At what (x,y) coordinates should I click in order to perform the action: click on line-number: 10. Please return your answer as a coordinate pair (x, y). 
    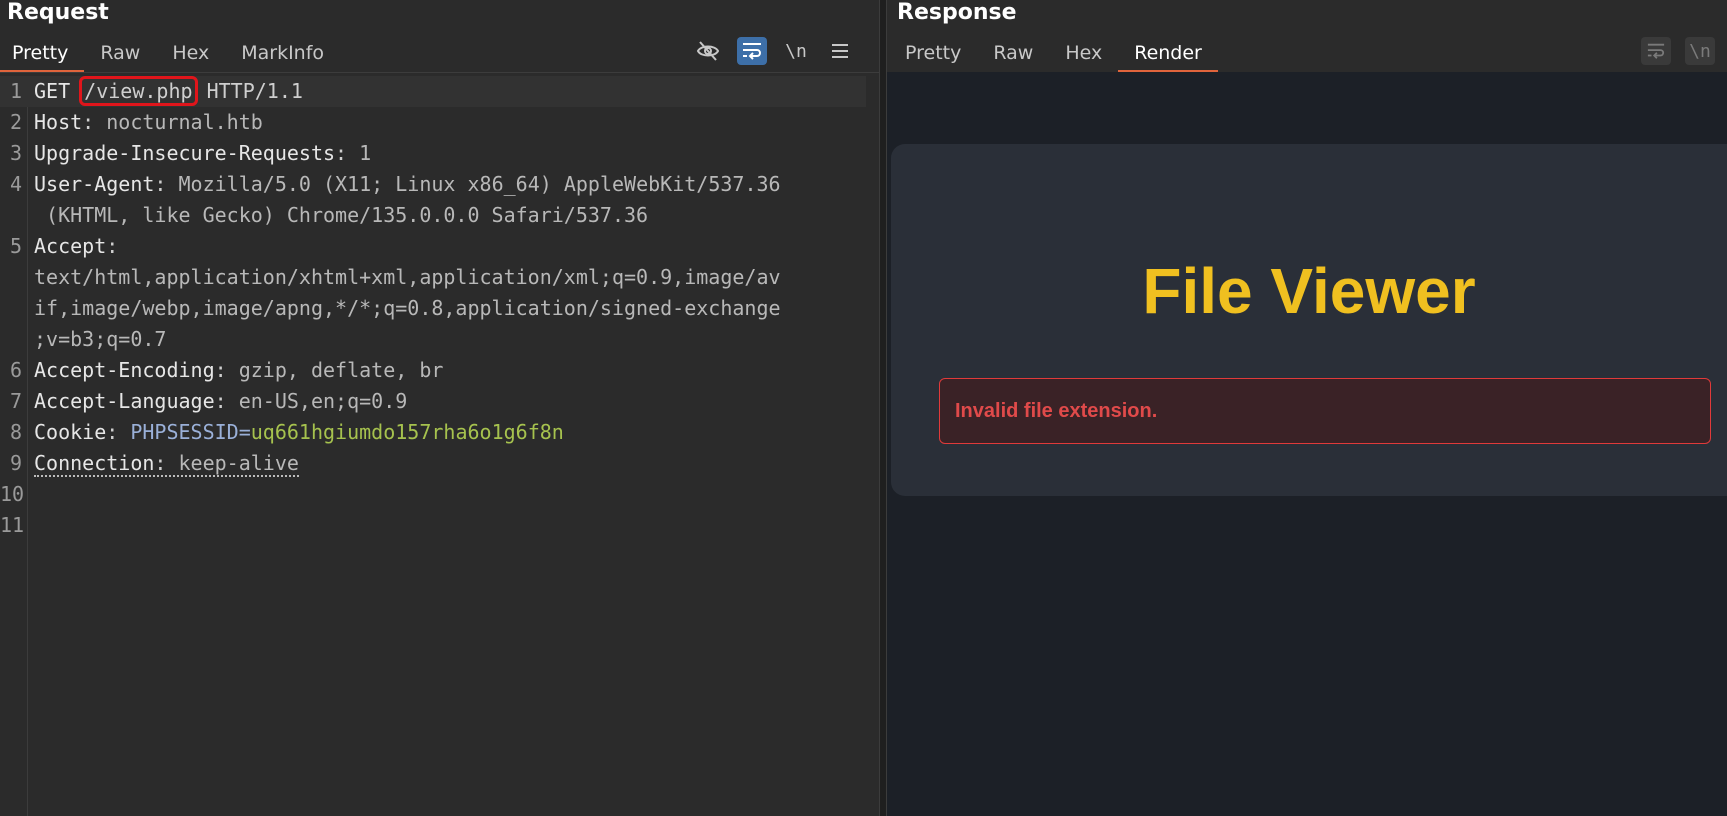
    Looking at the image, I should click on (12, 494).